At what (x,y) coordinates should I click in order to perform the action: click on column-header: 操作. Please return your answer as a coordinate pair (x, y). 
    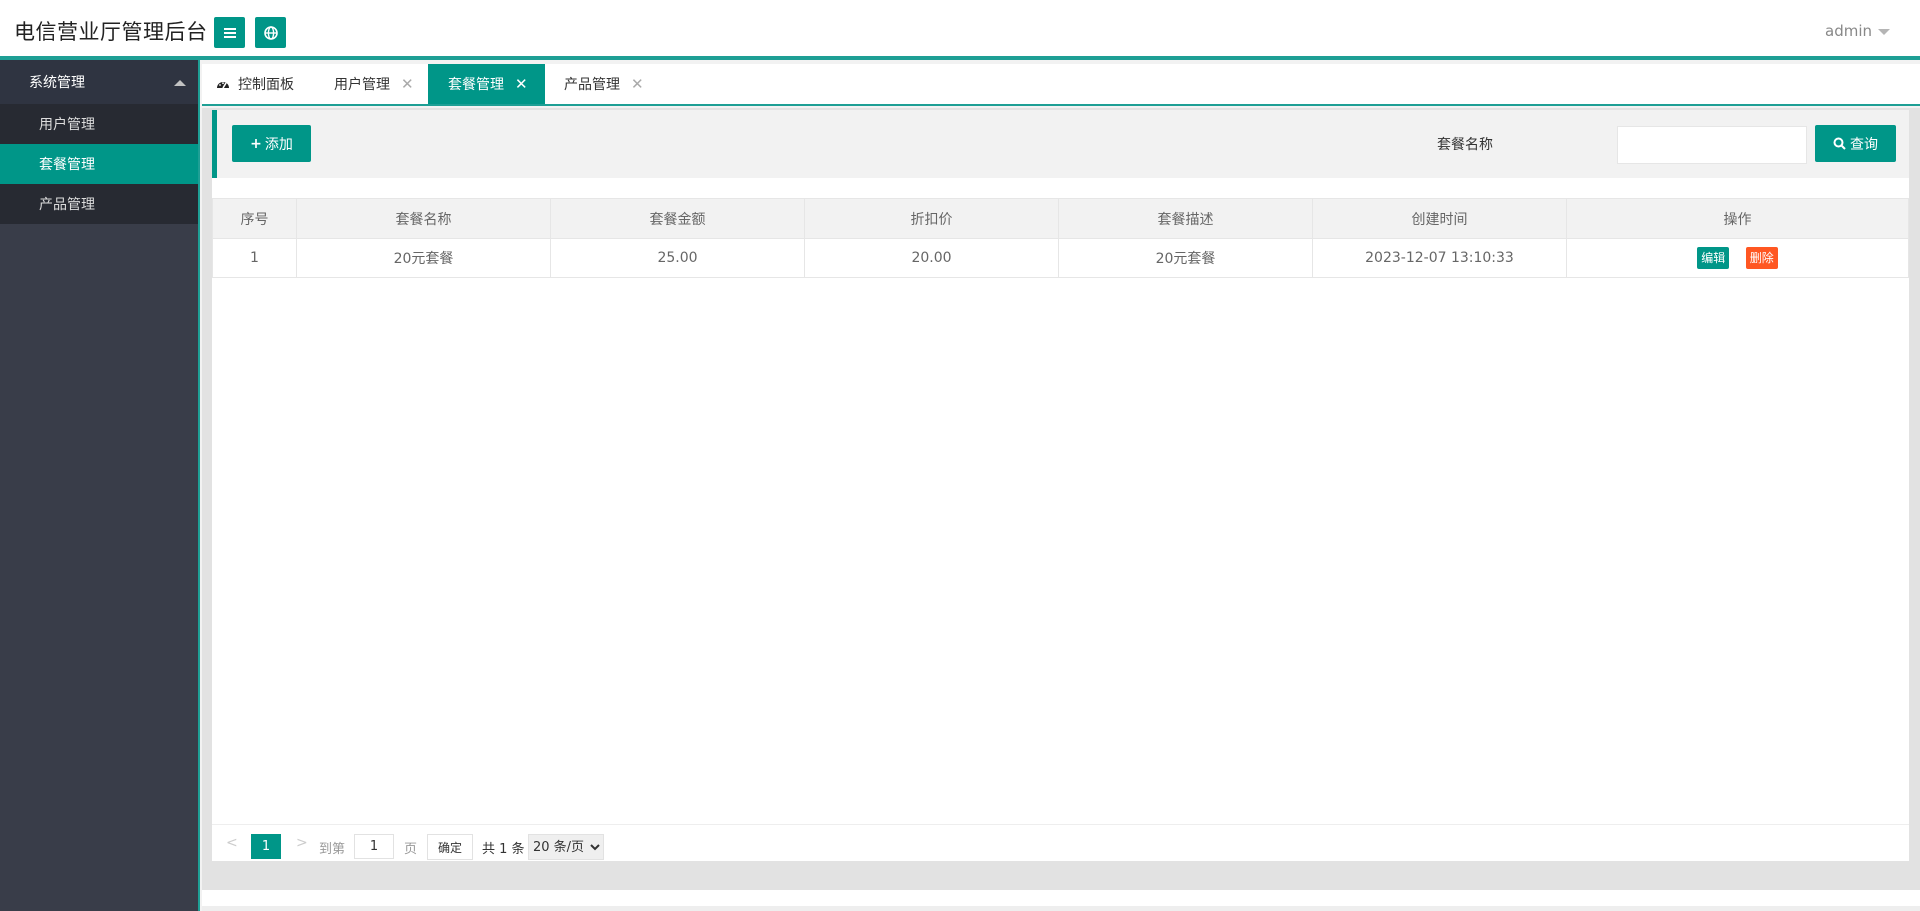
    Looking at the image, I should click on (1737, 218).